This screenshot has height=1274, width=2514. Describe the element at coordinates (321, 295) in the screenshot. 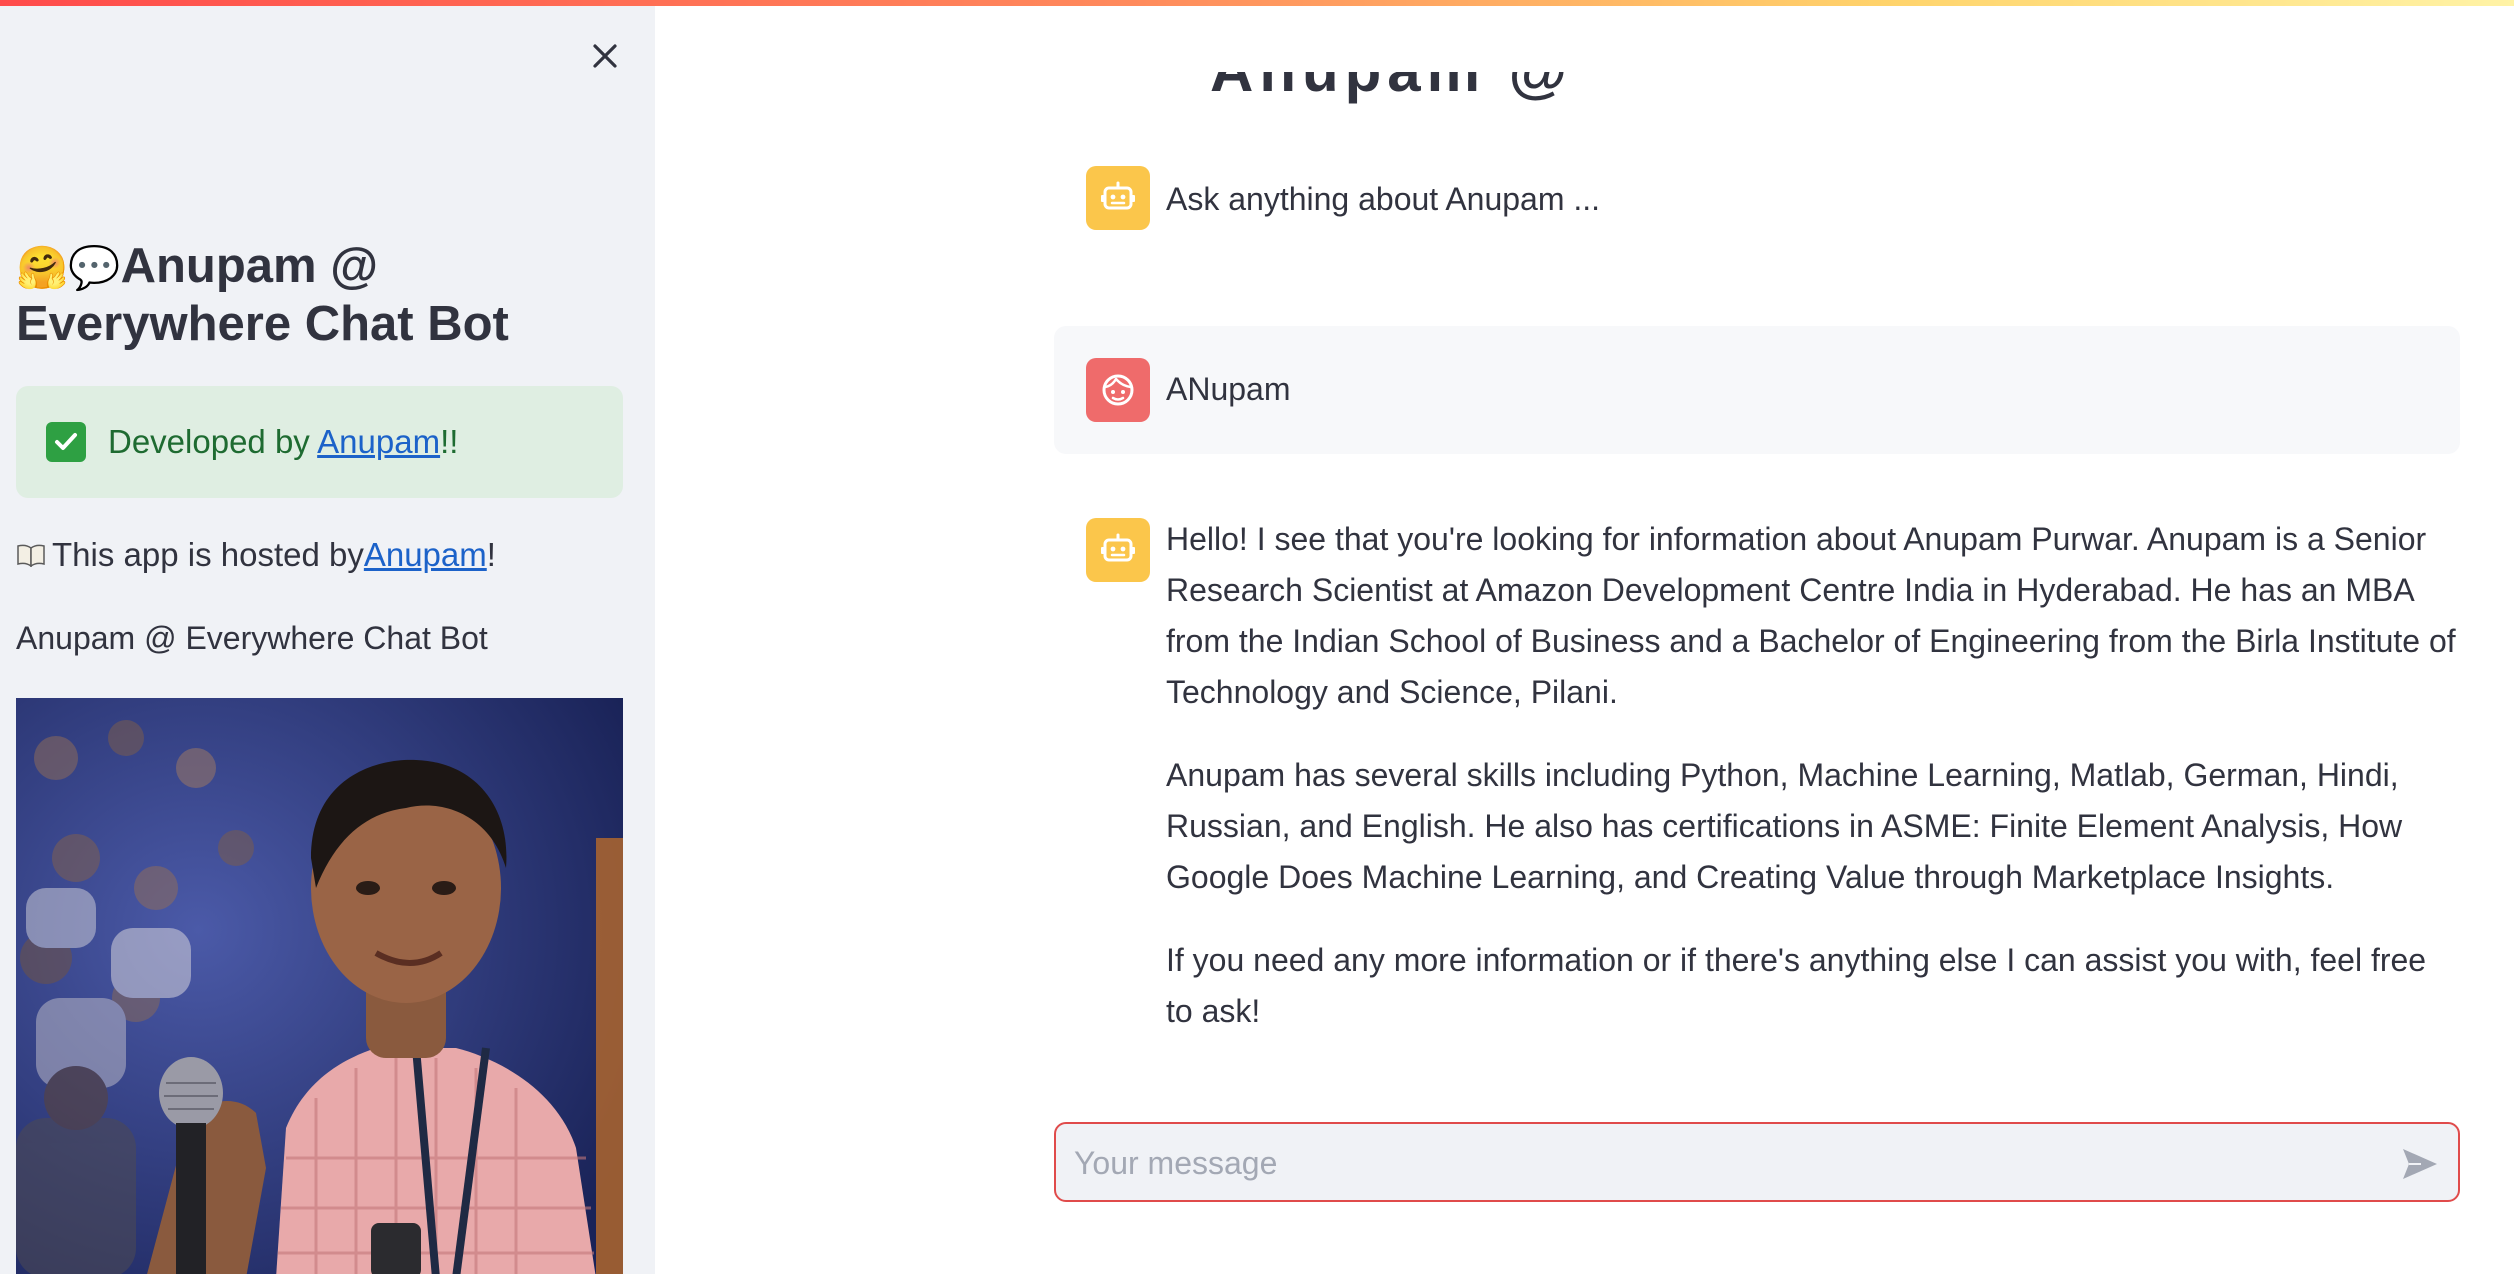

I see `sidebar-title: 🤗💬Anupam @ Everywhere Chat Bot` at that location.